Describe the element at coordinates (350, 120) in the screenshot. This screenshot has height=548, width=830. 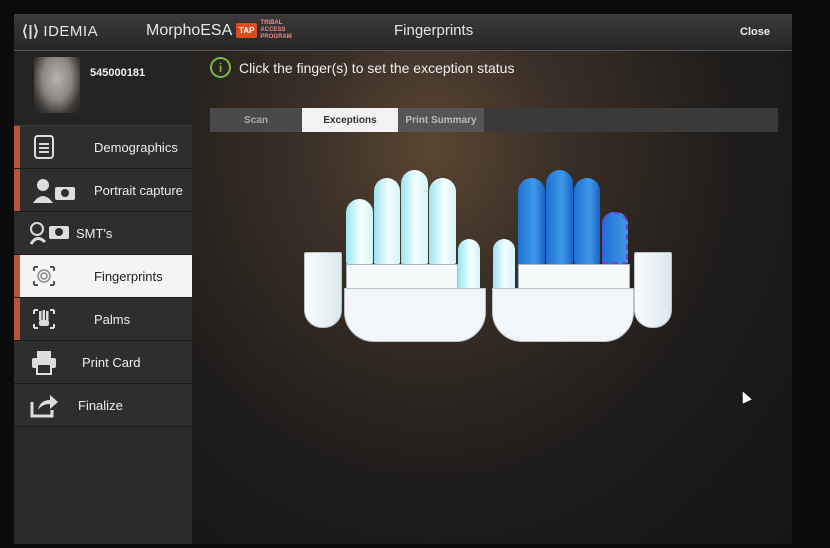
I see `tab-exceptions: Exceptions` at that location.